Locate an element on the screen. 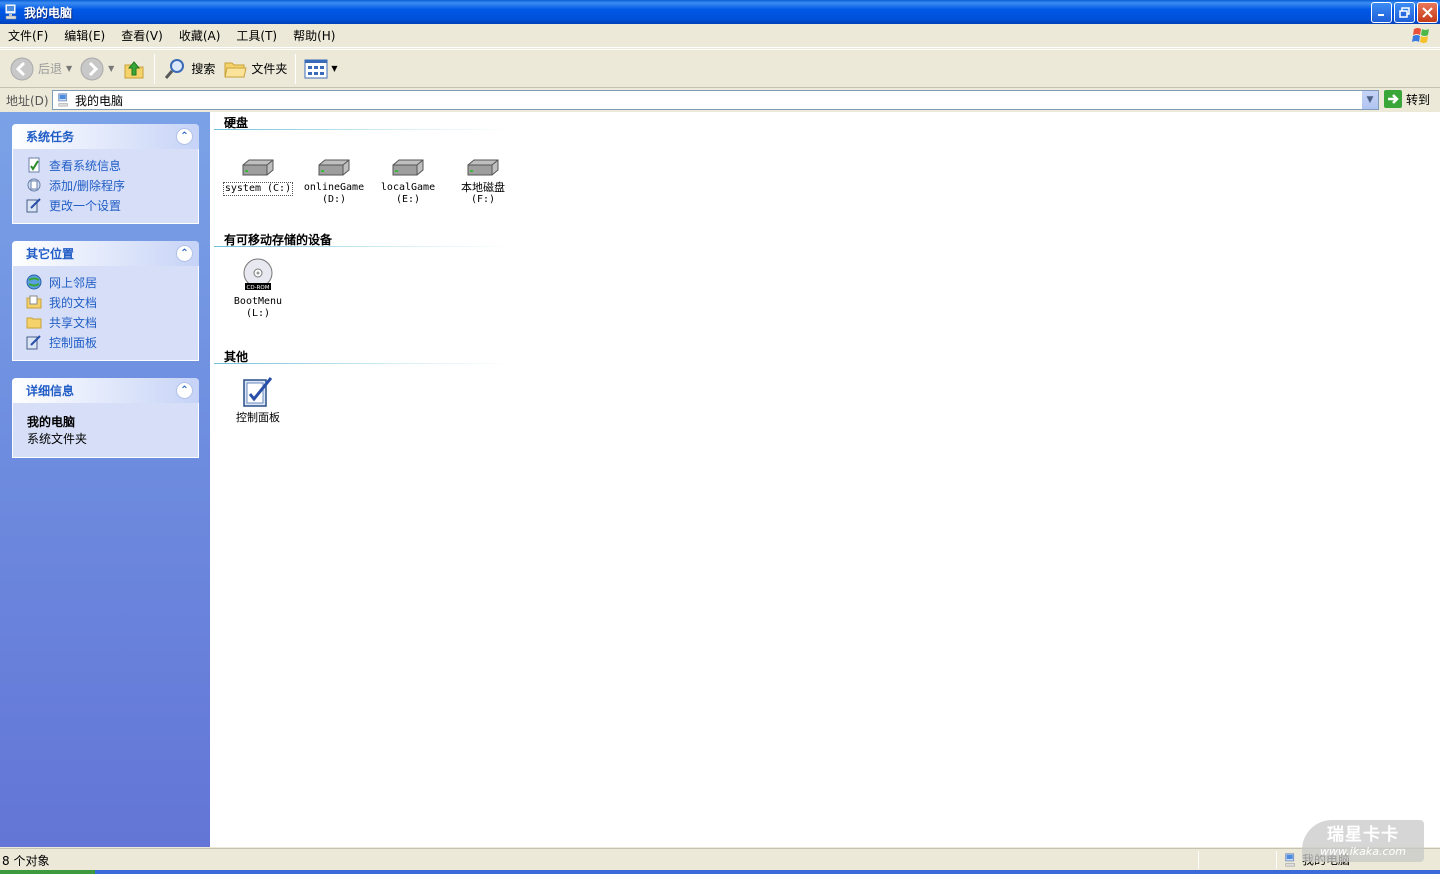  up-button is located at coordinates (134, 69).